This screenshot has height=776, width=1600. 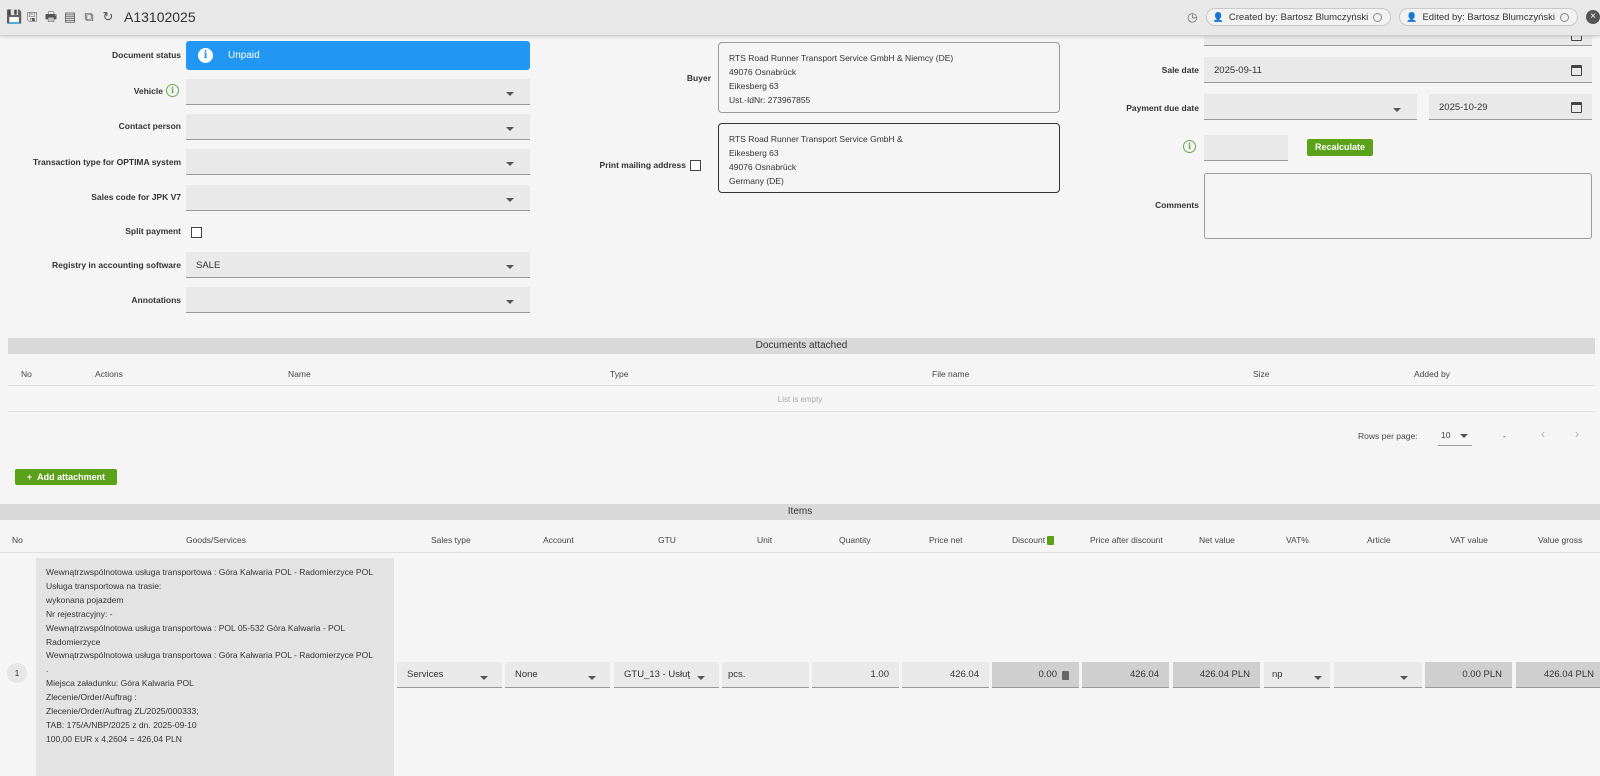 What do you see at coordinates (1398, 70) in the screenshot?
I see `sale-date-field: 2025-09-11` at bounding box center [1398, 70].